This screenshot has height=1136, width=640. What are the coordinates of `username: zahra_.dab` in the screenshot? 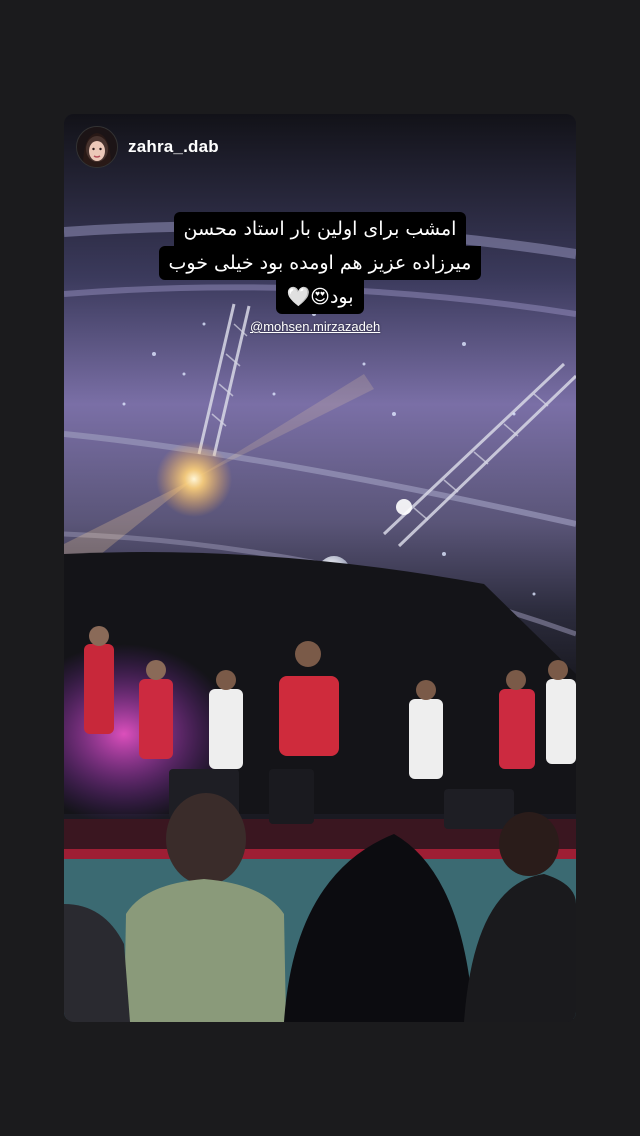 It's located at (173, 147).